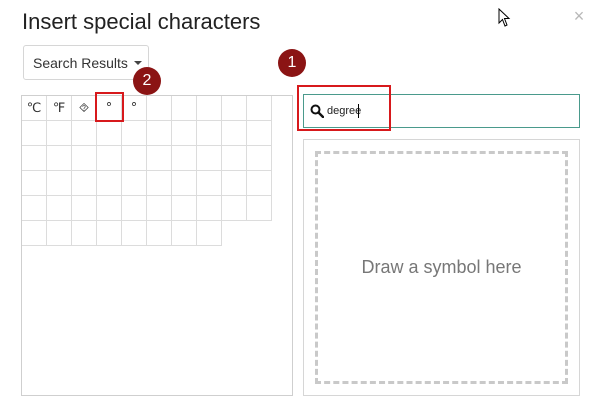 The width and height of the screenshot is (597, 414). What do you see at coordinates (59, 108) in the screenshot?
I see `character-cell: ℉` at bounding box center [59, 108].